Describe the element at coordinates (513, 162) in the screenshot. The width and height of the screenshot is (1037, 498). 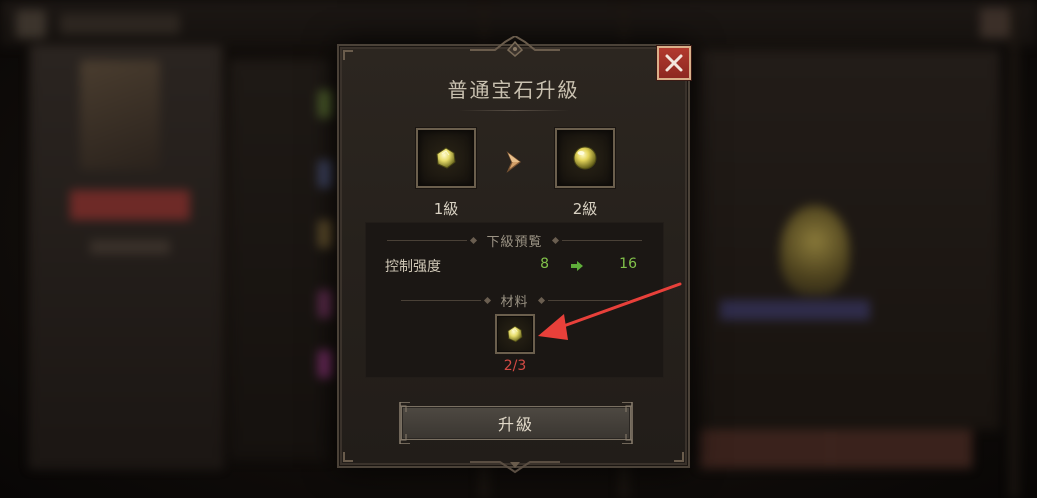
I see `upgrade-arrow-icon` at that location.